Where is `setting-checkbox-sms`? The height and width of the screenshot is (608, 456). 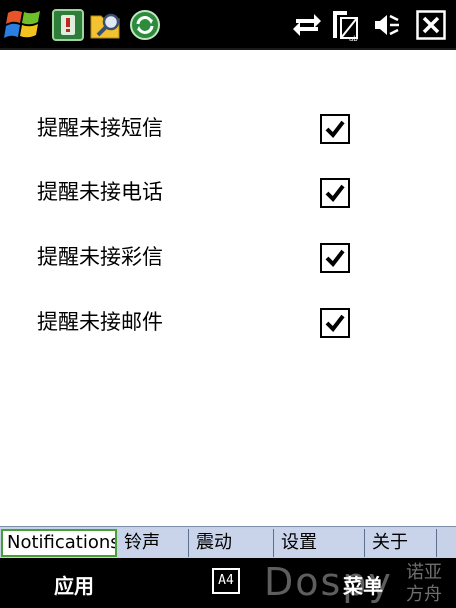
setting-checkbox-sms is located at coordinates (335, 129).